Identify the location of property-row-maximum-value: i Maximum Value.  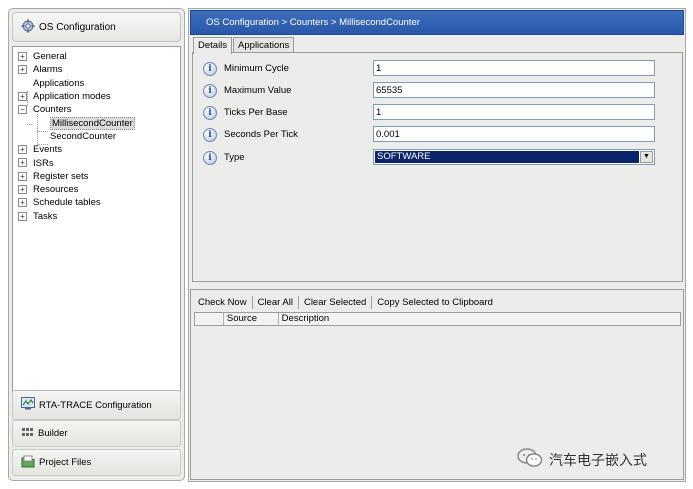
(438, 91).